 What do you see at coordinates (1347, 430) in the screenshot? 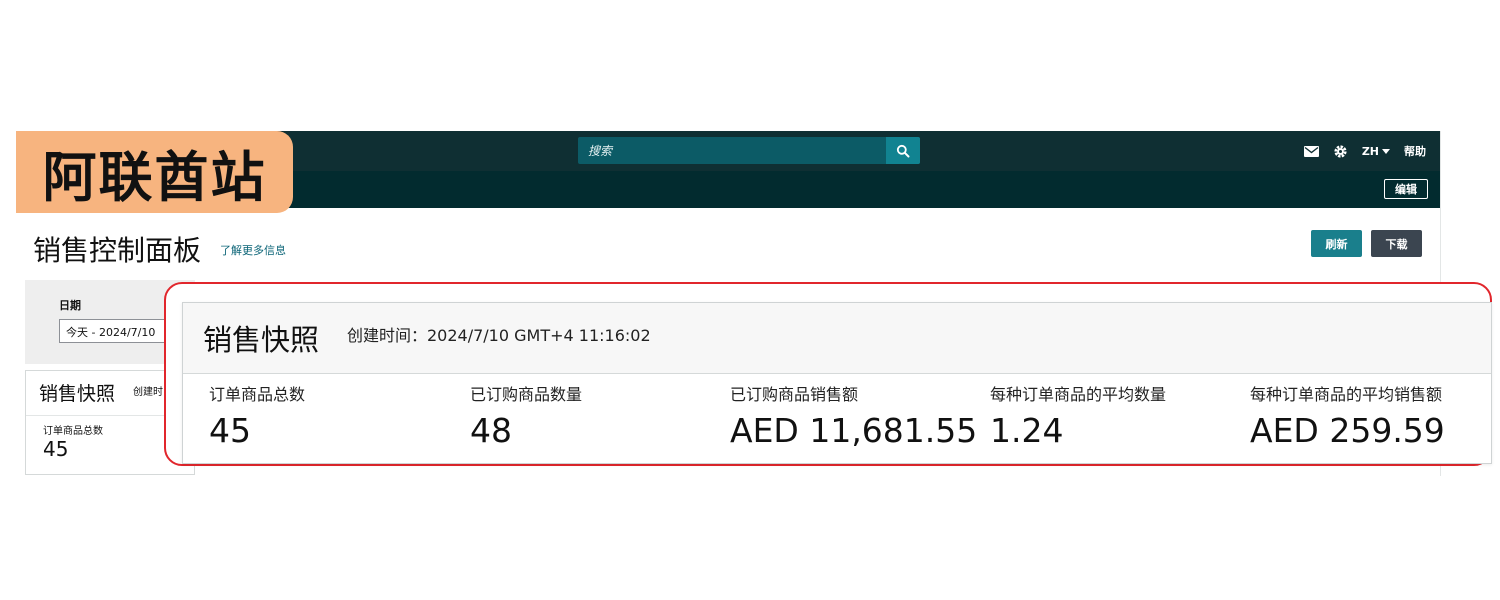
I see `metric-value: AED 259.59` at bounding box center [1347, 430].